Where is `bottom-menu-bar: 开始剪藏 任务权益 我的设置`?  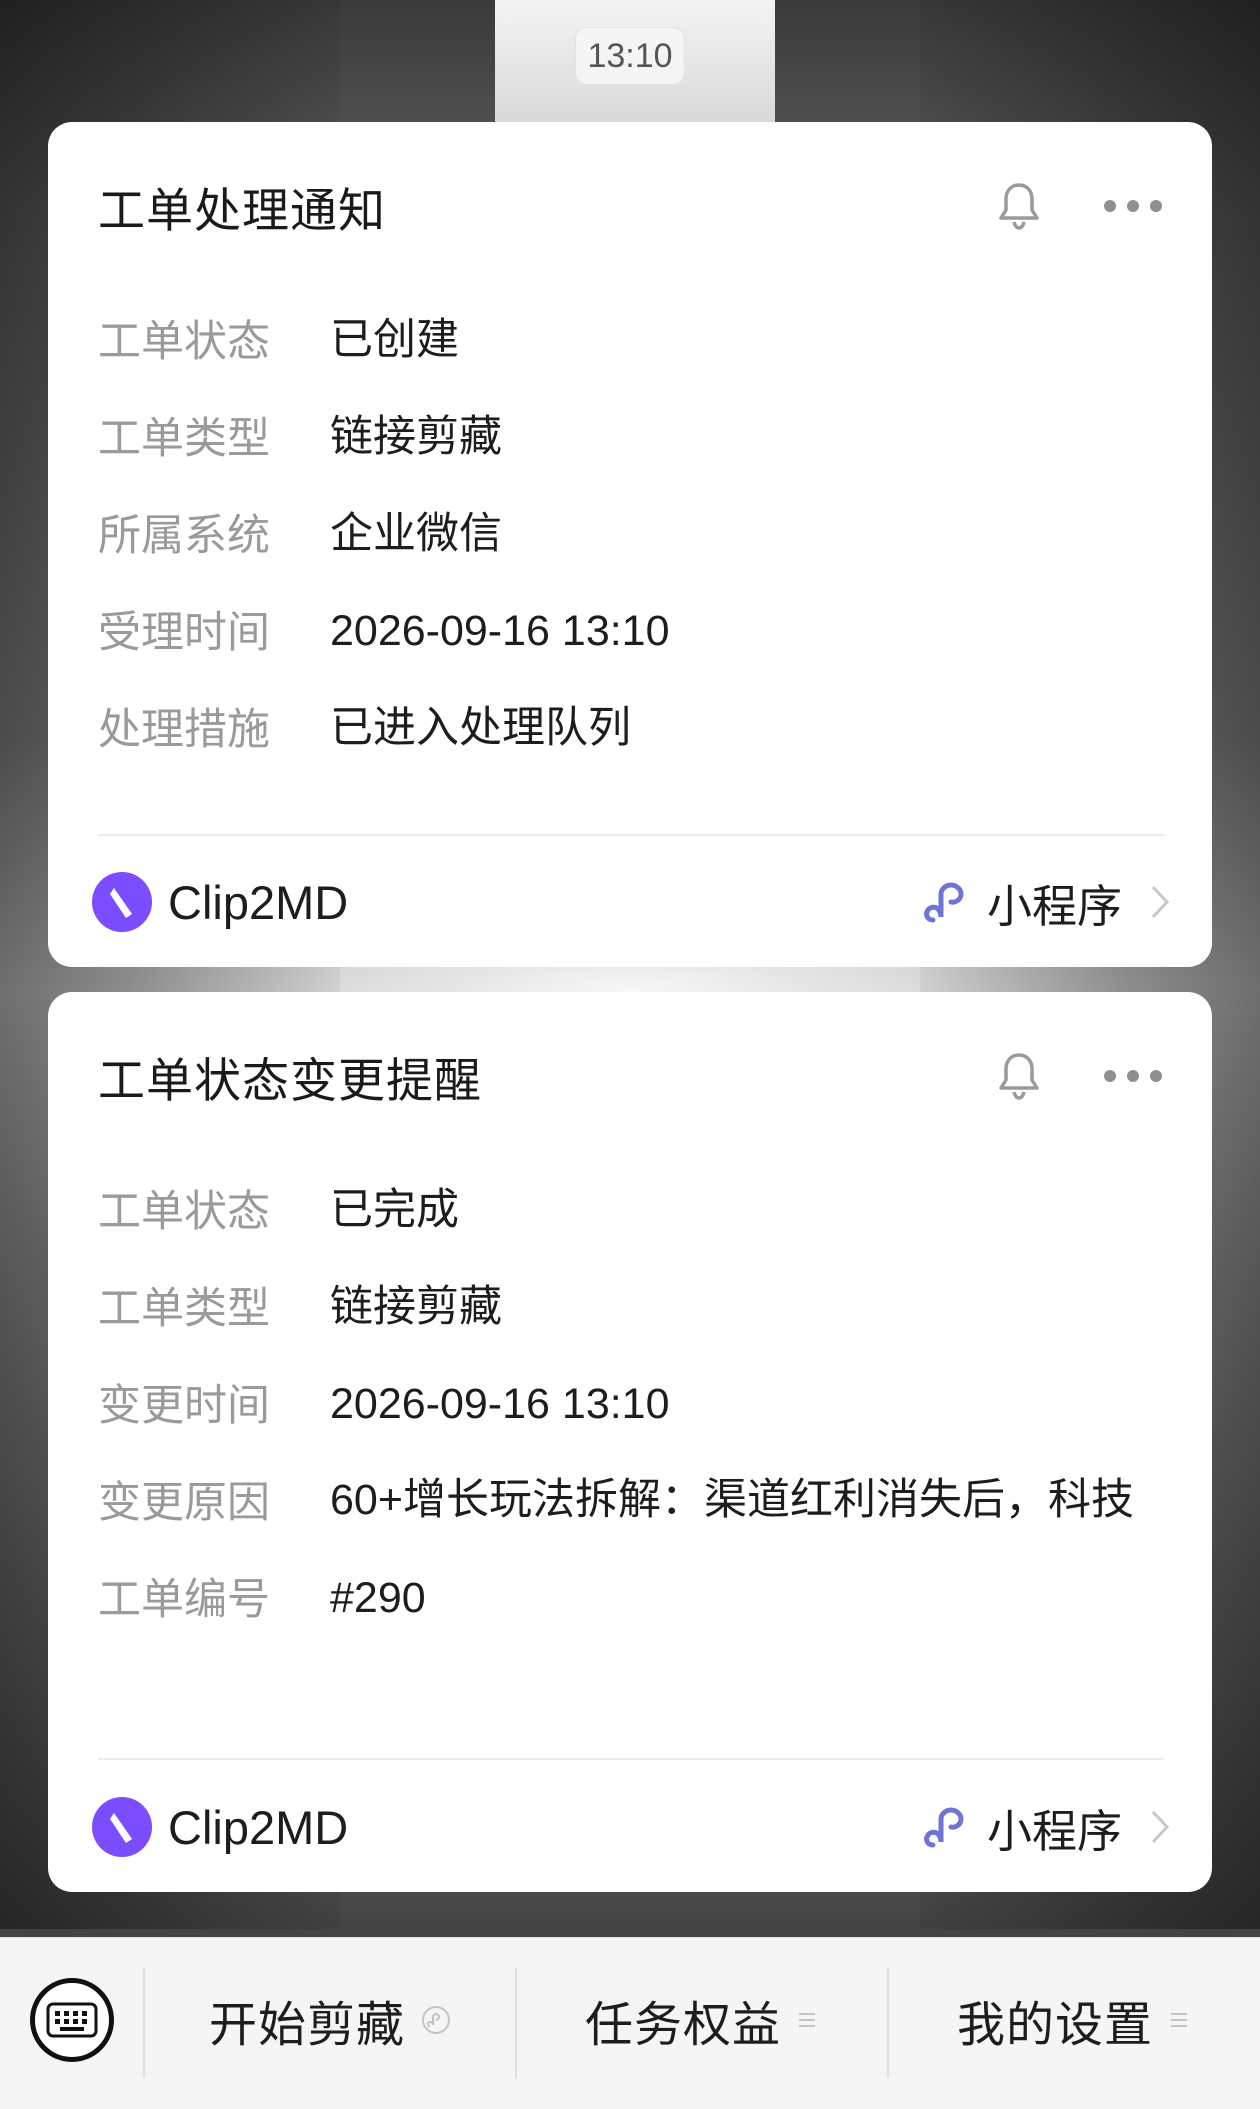
bottom-menu-bar: 开始剪藏 任务权益 我的设置 is located at coordinates (630, 2023).